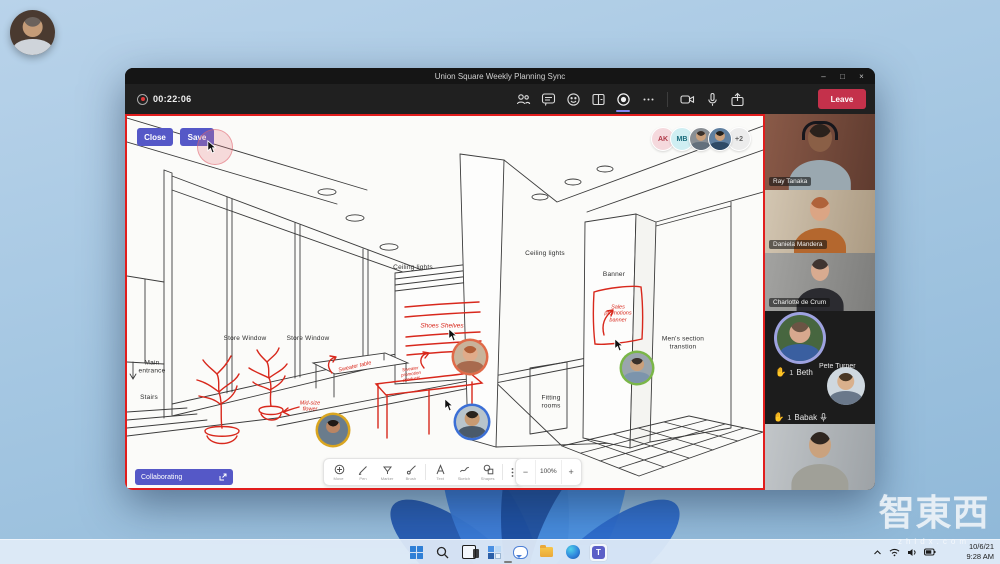 Image resolution: width=1000 pixels, height=564 pixels. What do you see at coordinates (339, 472) in the screenshot?
I see `move-tool: Move` at bounding box center [339, 472].